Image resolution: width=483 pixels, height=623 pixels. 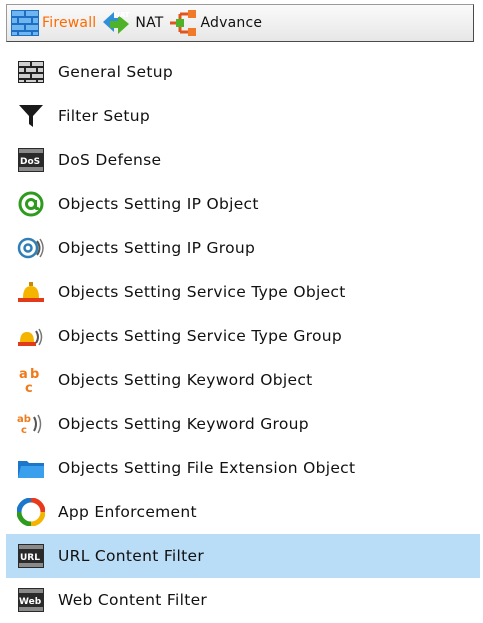 I want to click on folder-icon, so click(x=31, y=468).